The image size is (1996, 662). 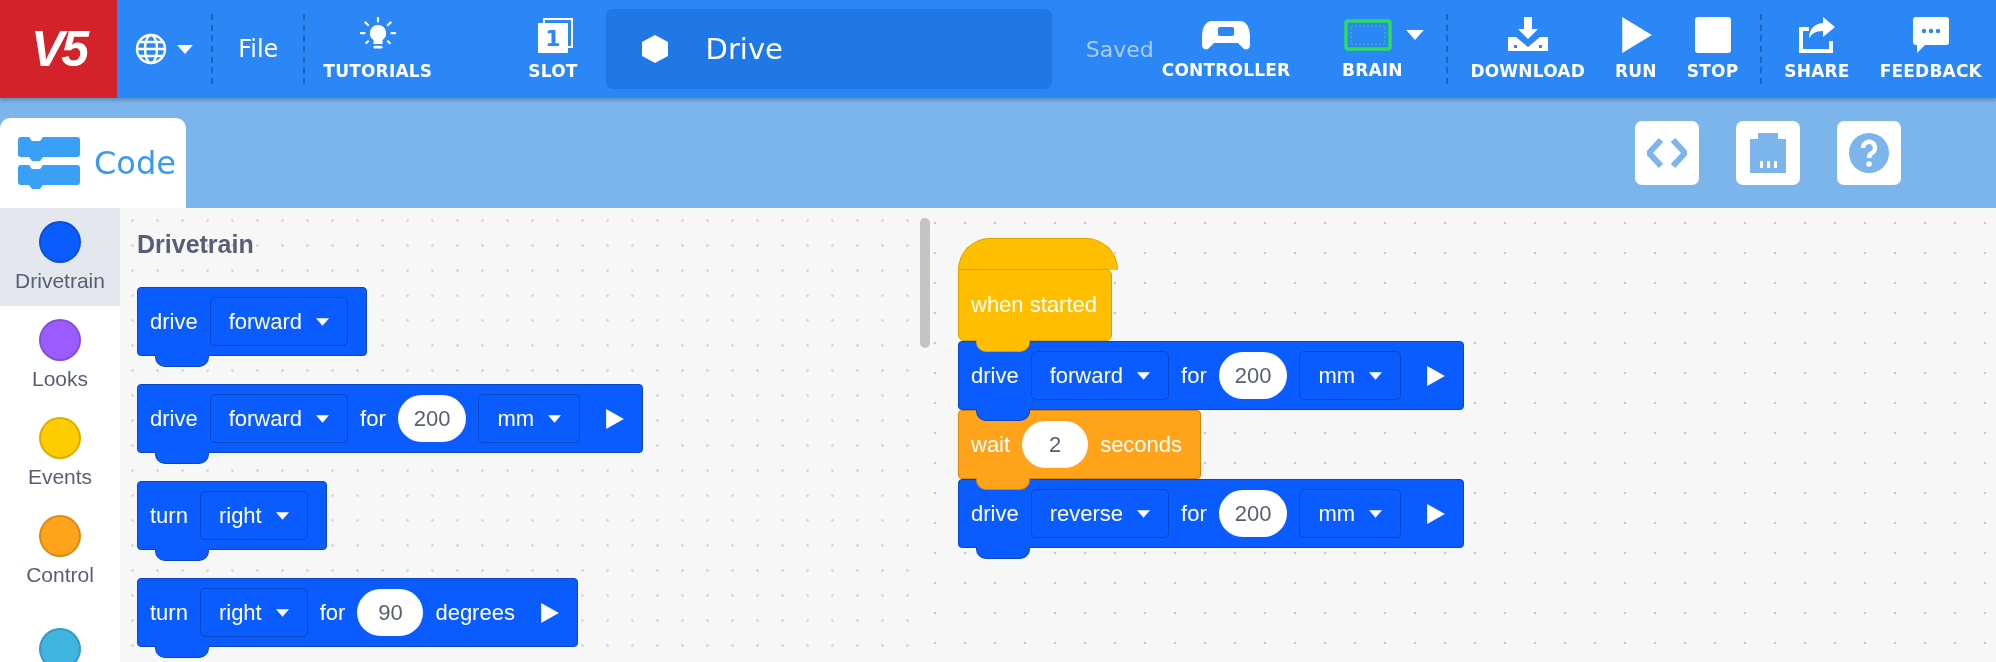 I want to click on code-block: wait 2 seconds, so click(x=1080, y=444).